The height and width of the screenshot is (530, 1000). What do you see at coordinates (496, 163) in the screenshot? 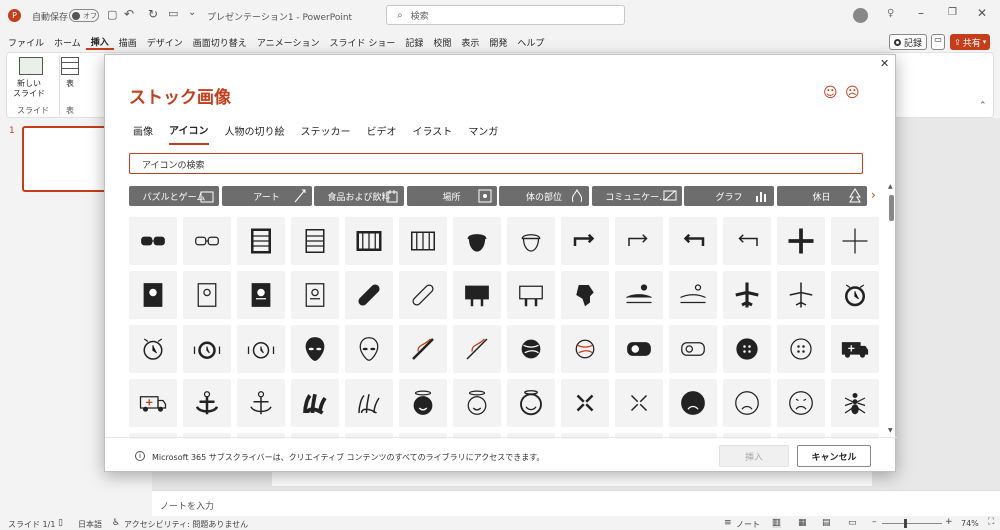
I see `icon-search-input: アイコンの検索` at bounding box center [496, 163].